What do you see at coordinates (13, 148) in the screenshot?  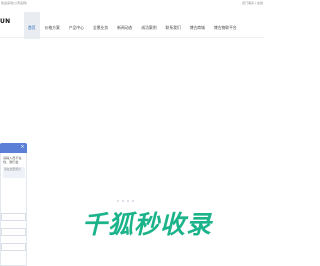 I see `chat-header: ×` at bounding box center [13, 148].